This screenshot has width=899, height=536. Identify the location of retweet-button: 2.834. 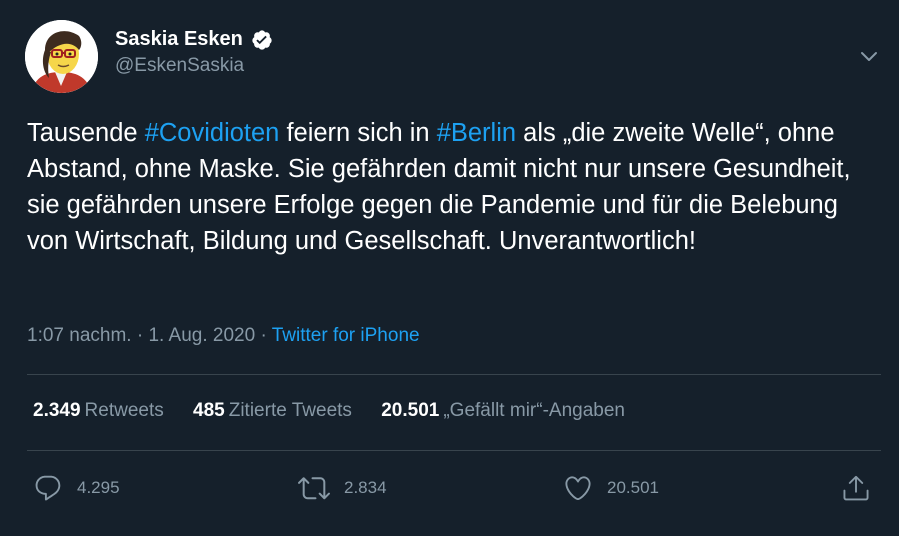
(342, 488).